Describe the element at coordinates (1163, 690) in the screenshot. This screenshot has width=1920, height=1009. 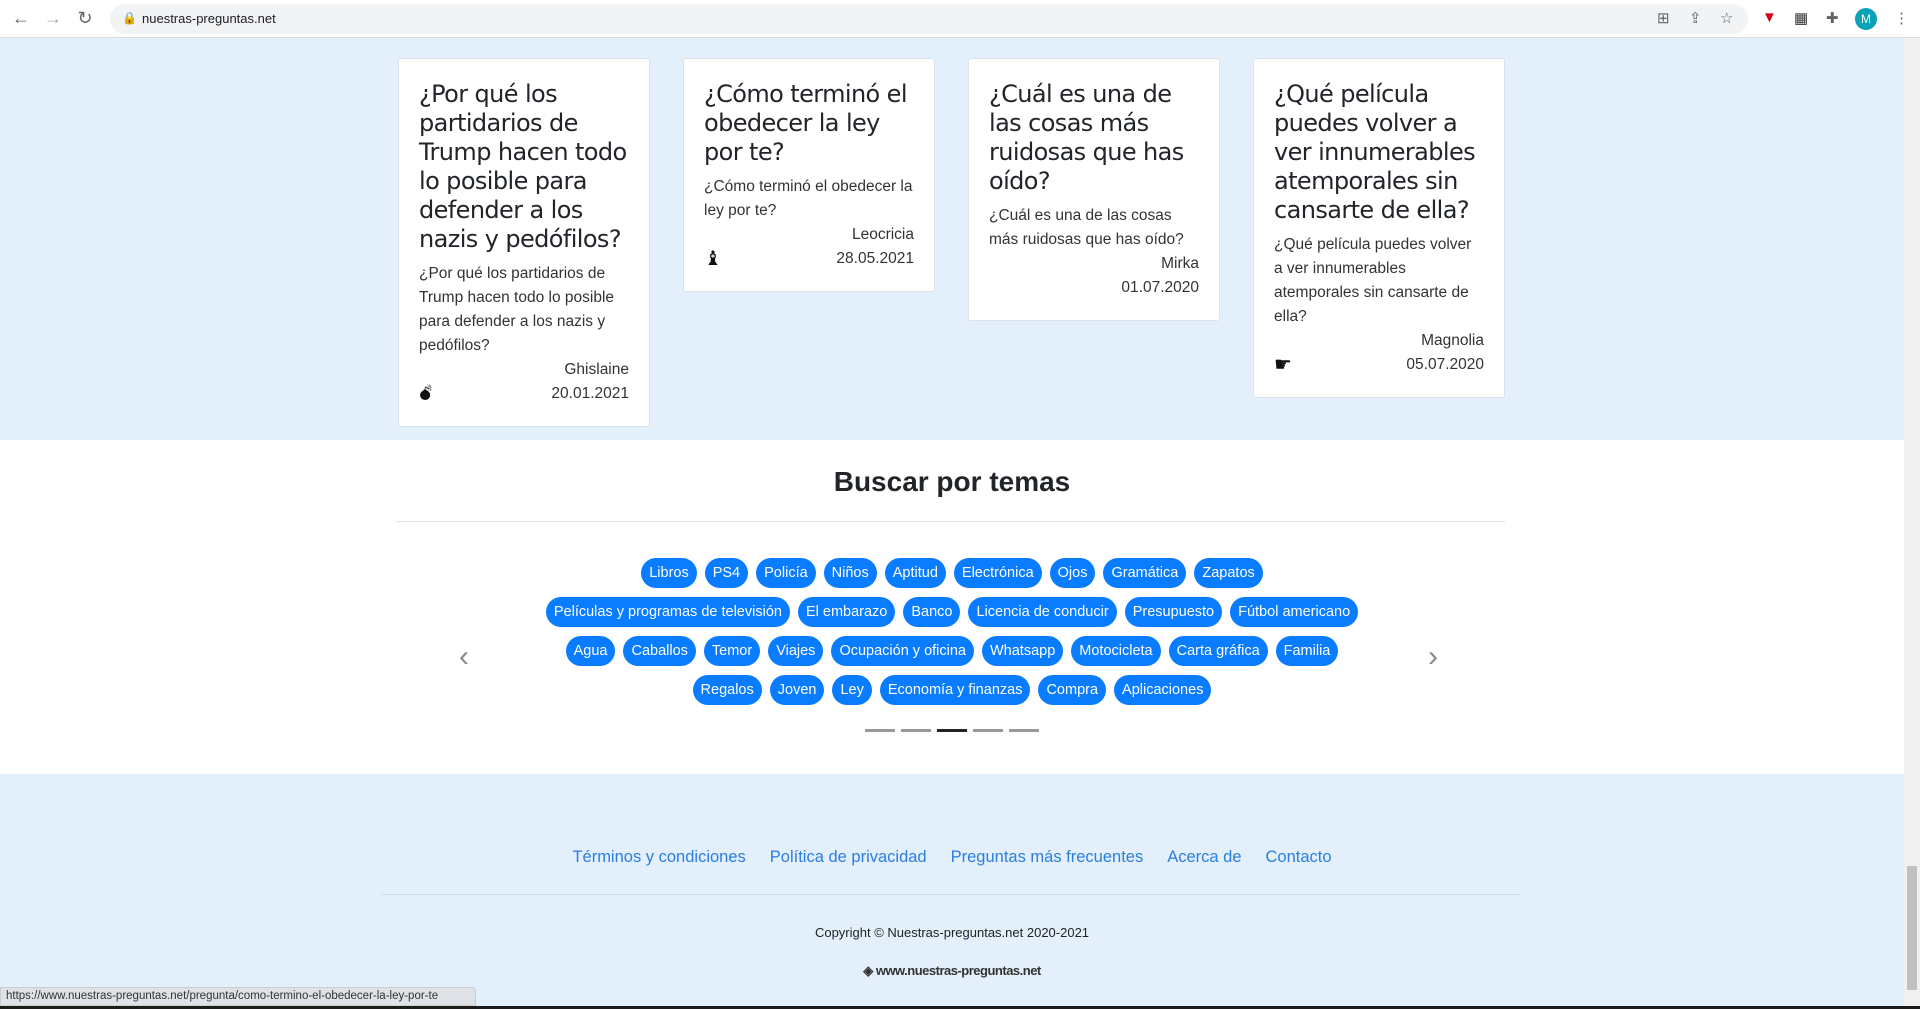
I see `topic-tag: Aplicaciones` at that location.